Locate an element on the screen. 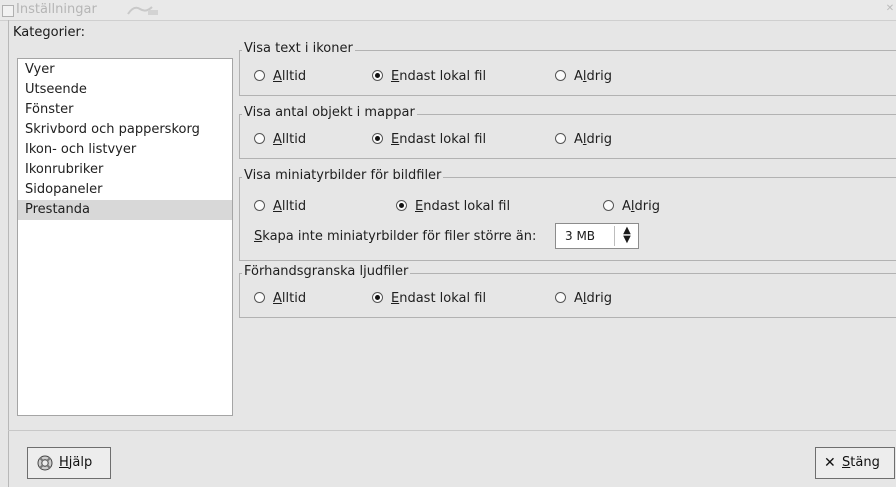  radio-thumb-always: Alltid is located at coordinates (280, 207).